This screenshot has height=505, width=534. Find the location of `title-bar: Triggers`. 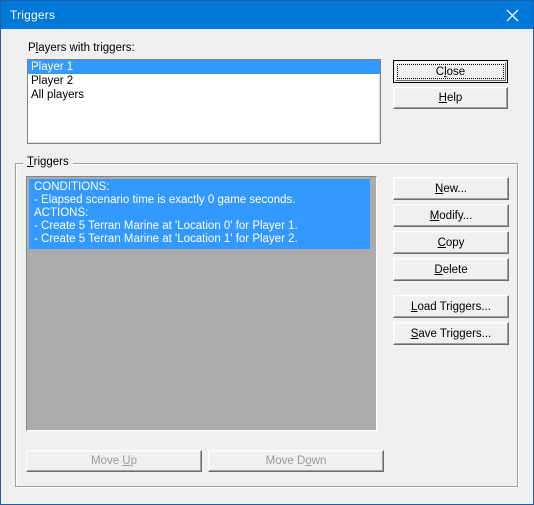

title-bar: Triggers is located at coordinates (267, 15).